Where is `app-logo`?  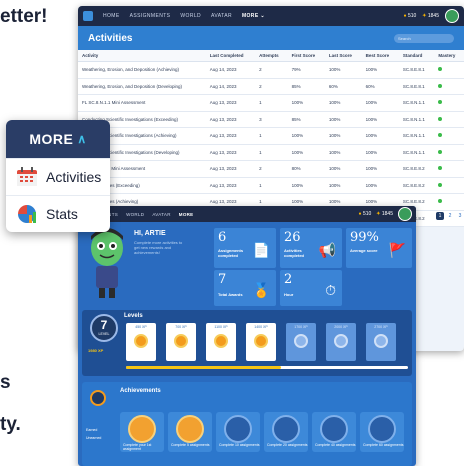
app-logo is located at coordinates (88, 16).